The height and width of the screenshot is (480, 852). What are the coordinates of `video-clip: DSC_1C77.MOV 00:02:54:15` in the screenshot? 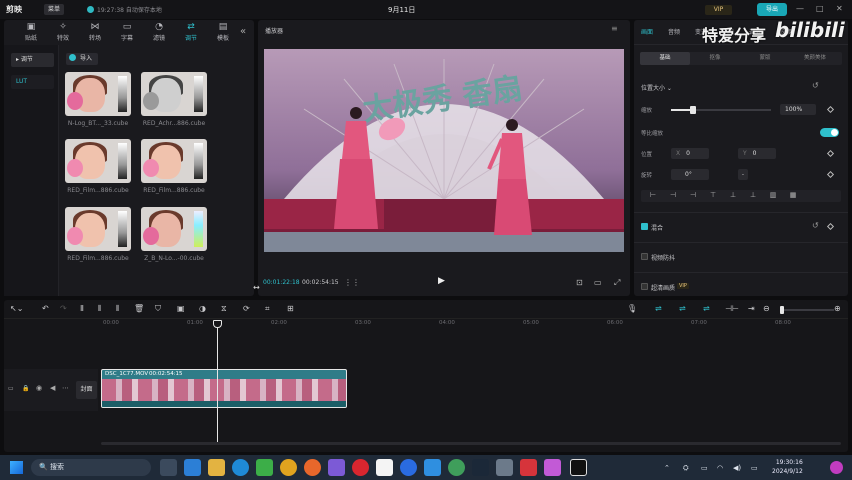 It's located at (224, 388).